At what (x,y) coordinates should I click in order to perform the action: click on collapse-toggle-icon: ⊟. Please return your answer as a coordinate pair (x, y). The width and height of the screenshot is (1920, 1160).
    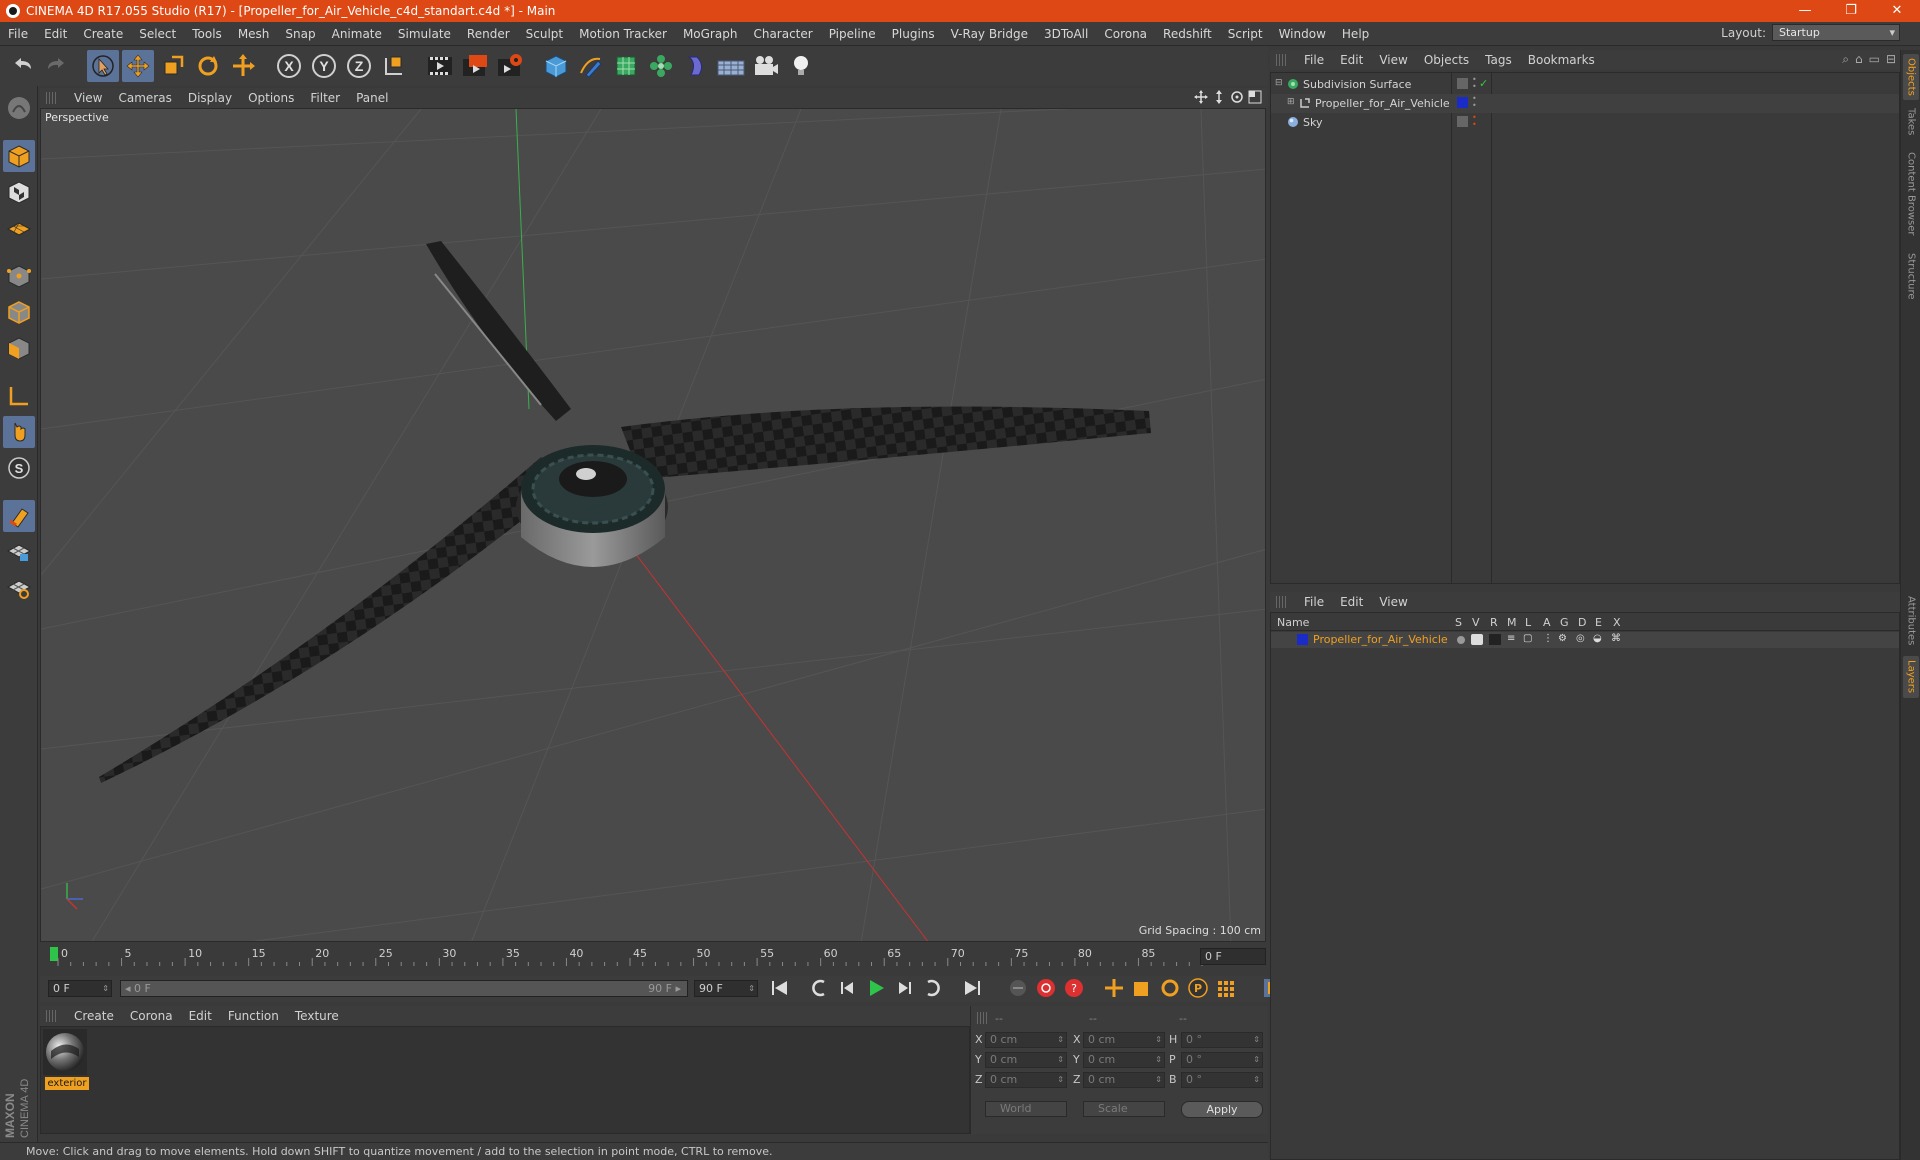
    Looking at the image, I should click on (1279, 83).